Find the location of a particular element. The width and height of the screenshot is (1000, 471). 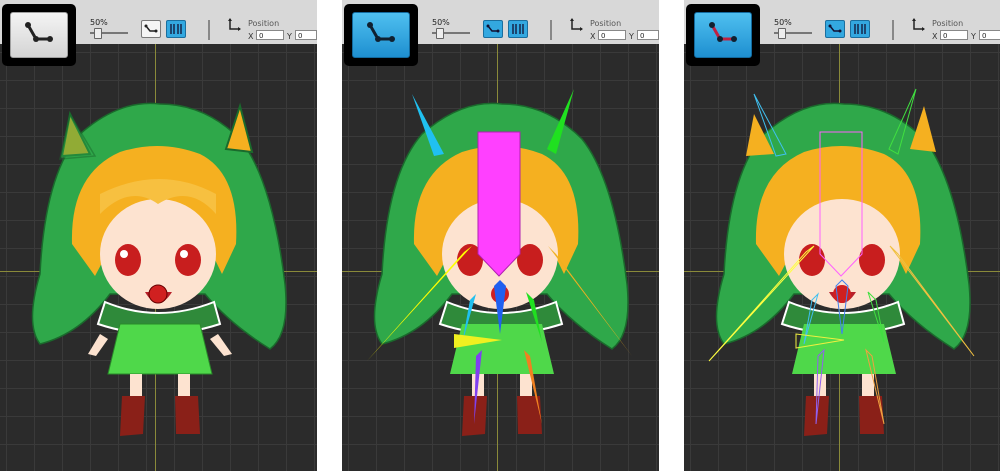

bone-outline-hip is located at coordinates (820, 341).